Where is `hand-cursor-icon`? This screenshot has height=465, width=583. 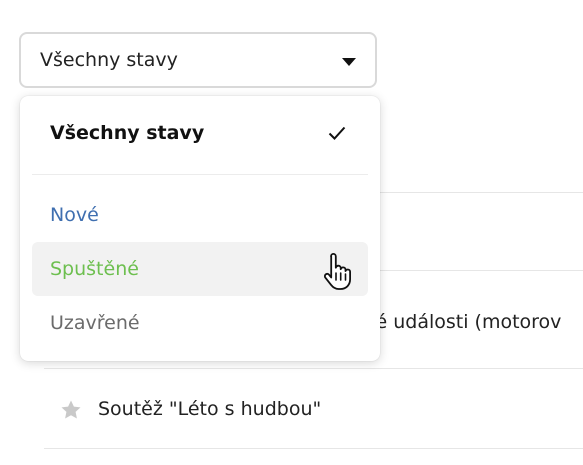 hand-cursor-icon is located at coordinates (337, 271).